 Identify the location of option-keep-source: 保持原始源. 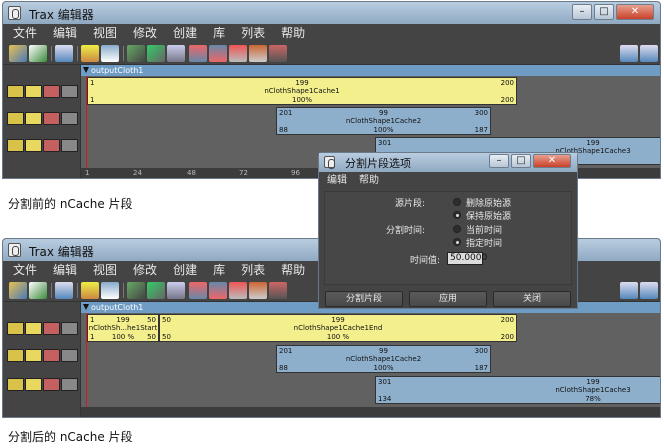
(488, 215).